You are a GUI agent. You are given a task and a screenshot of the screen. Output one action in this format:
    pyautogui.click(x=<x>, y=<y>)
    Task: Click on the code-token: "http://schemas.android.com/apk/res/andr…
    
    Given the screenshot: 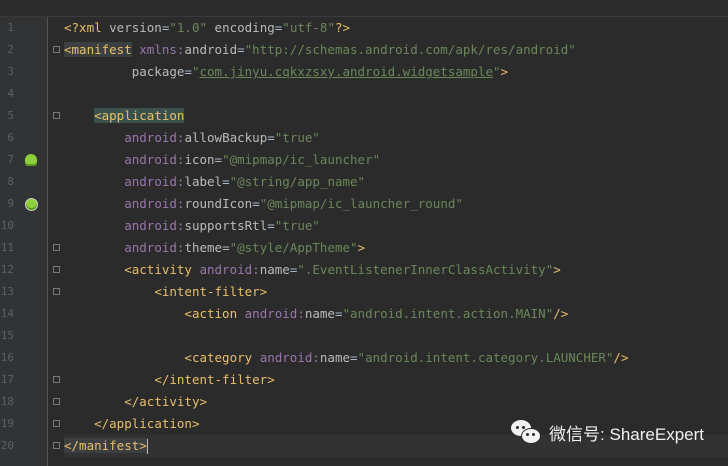 What is the action you would take?
    pyautogui.click(x=410, y=49)
    